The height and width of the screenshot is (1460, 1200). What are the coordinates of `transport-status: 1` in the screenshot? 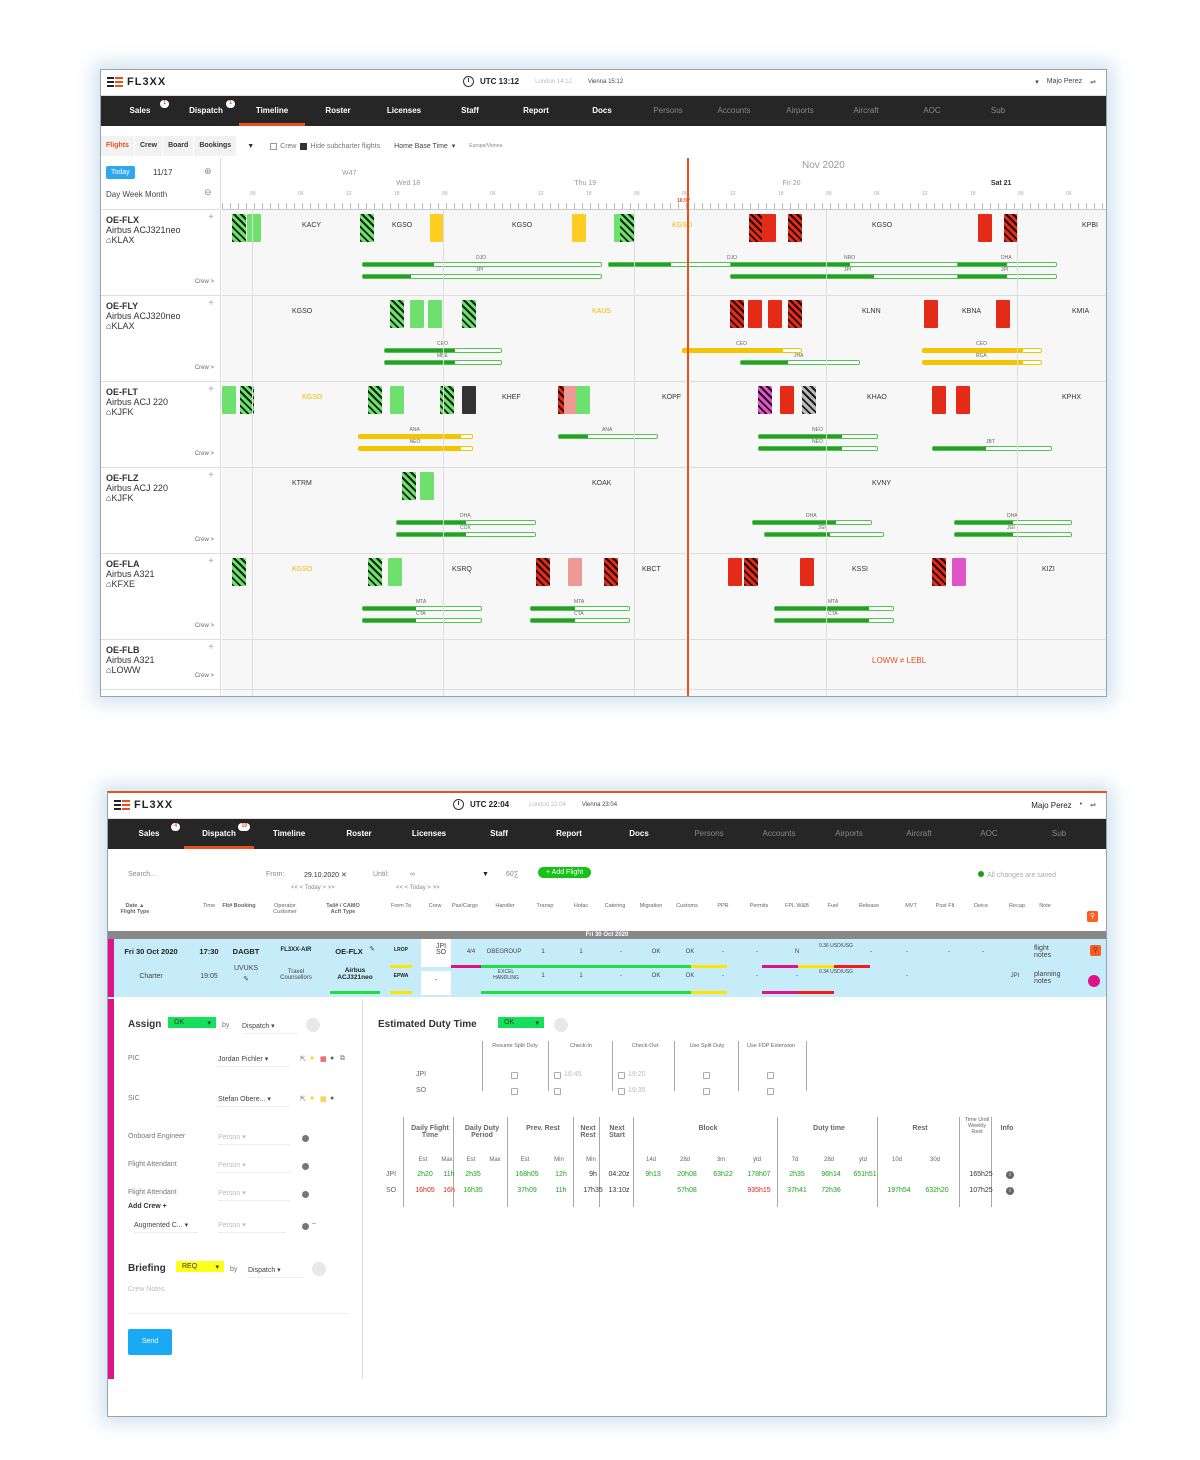 It's located at (543, 952).